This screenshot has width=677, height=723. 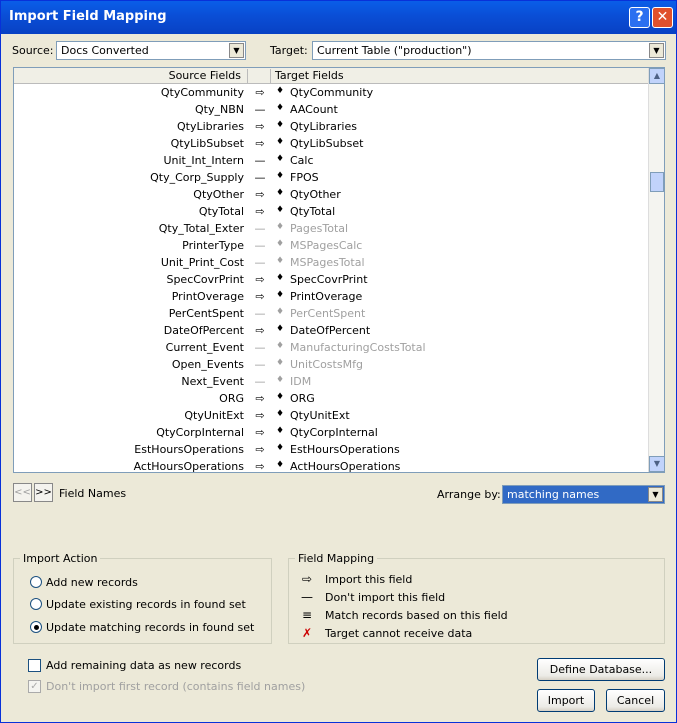 What do you see at coordinates (300, 381) in the screenshot?
I see `target-field: IDM` at bounding box center [300, 381].